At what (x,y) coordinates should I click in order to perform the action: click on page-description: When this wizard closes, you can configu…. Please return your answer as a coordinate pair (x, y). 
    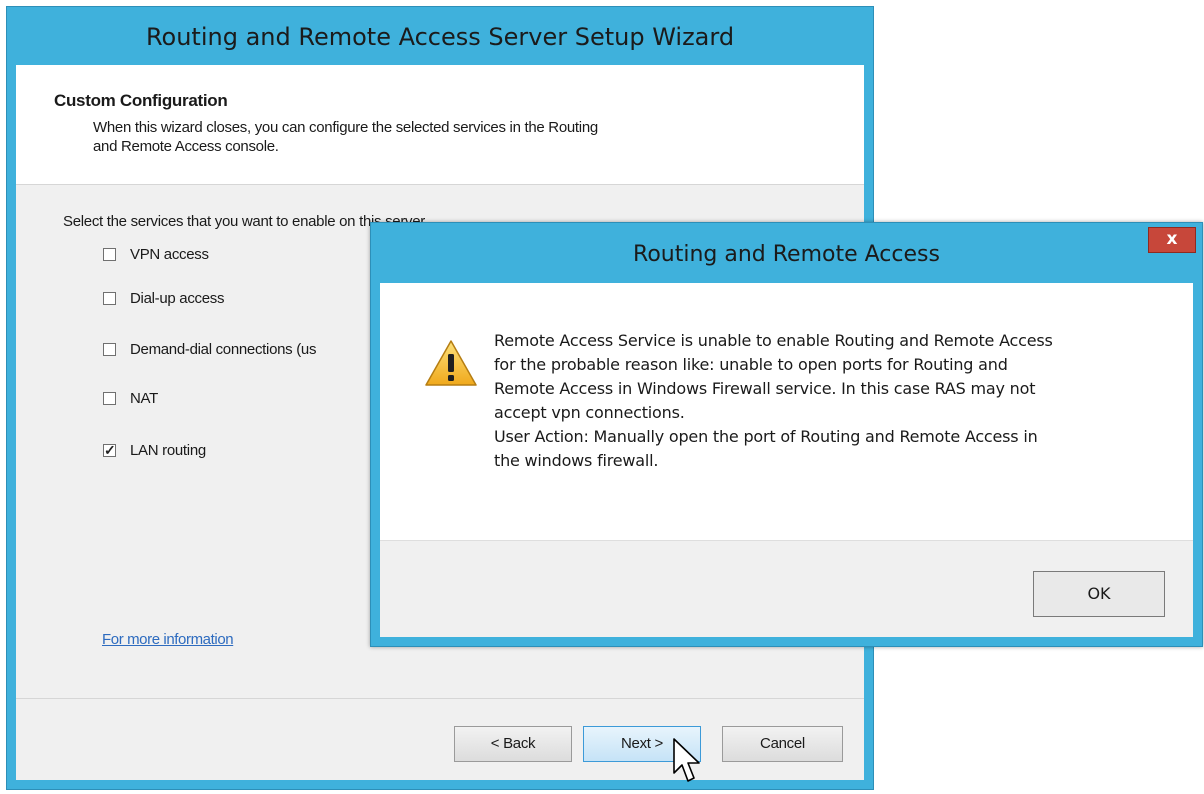
    Looking at the image, I should click on (423, 137).